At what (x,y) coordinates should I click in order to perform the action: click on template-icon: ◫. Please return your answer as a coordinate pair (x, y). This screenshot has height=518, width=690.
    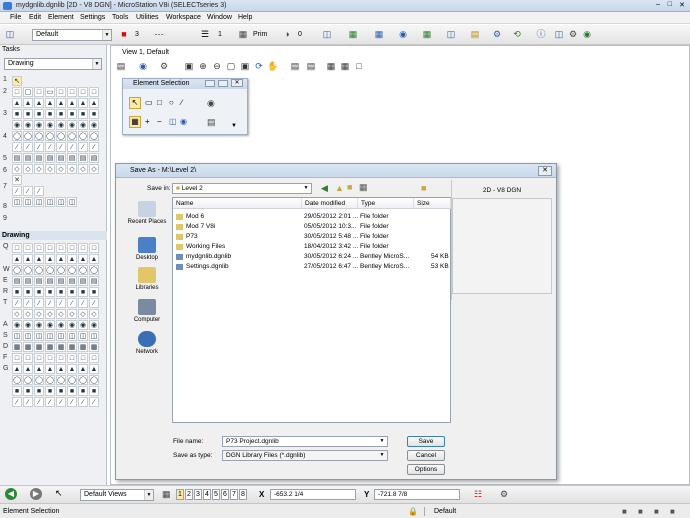
    Looking at the image, I should click on (327, 34).